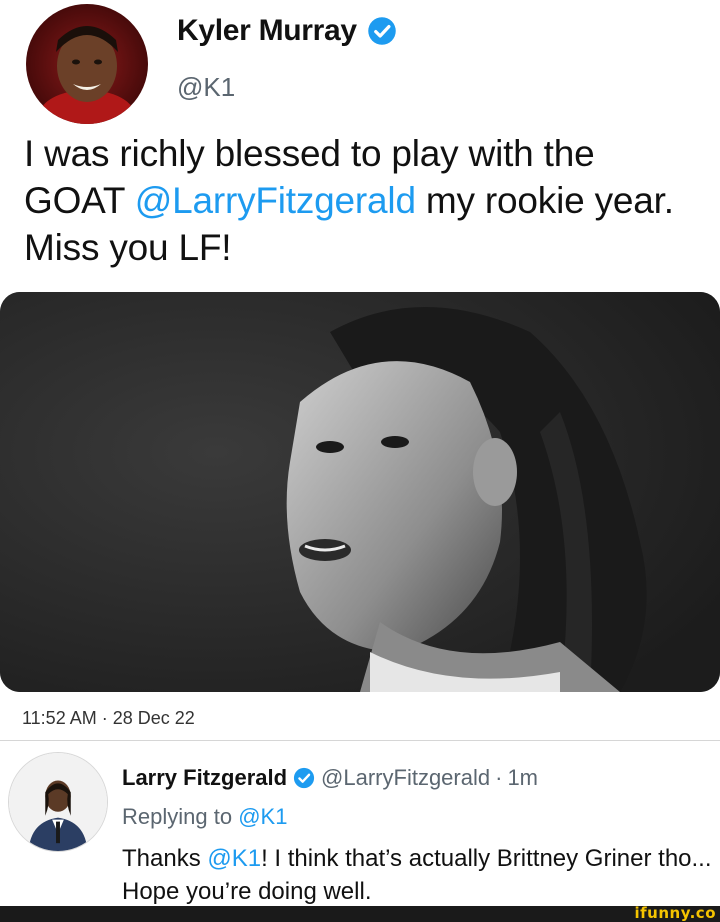 The image size is (720, 922). I want to click on divider, so click(360, 740).